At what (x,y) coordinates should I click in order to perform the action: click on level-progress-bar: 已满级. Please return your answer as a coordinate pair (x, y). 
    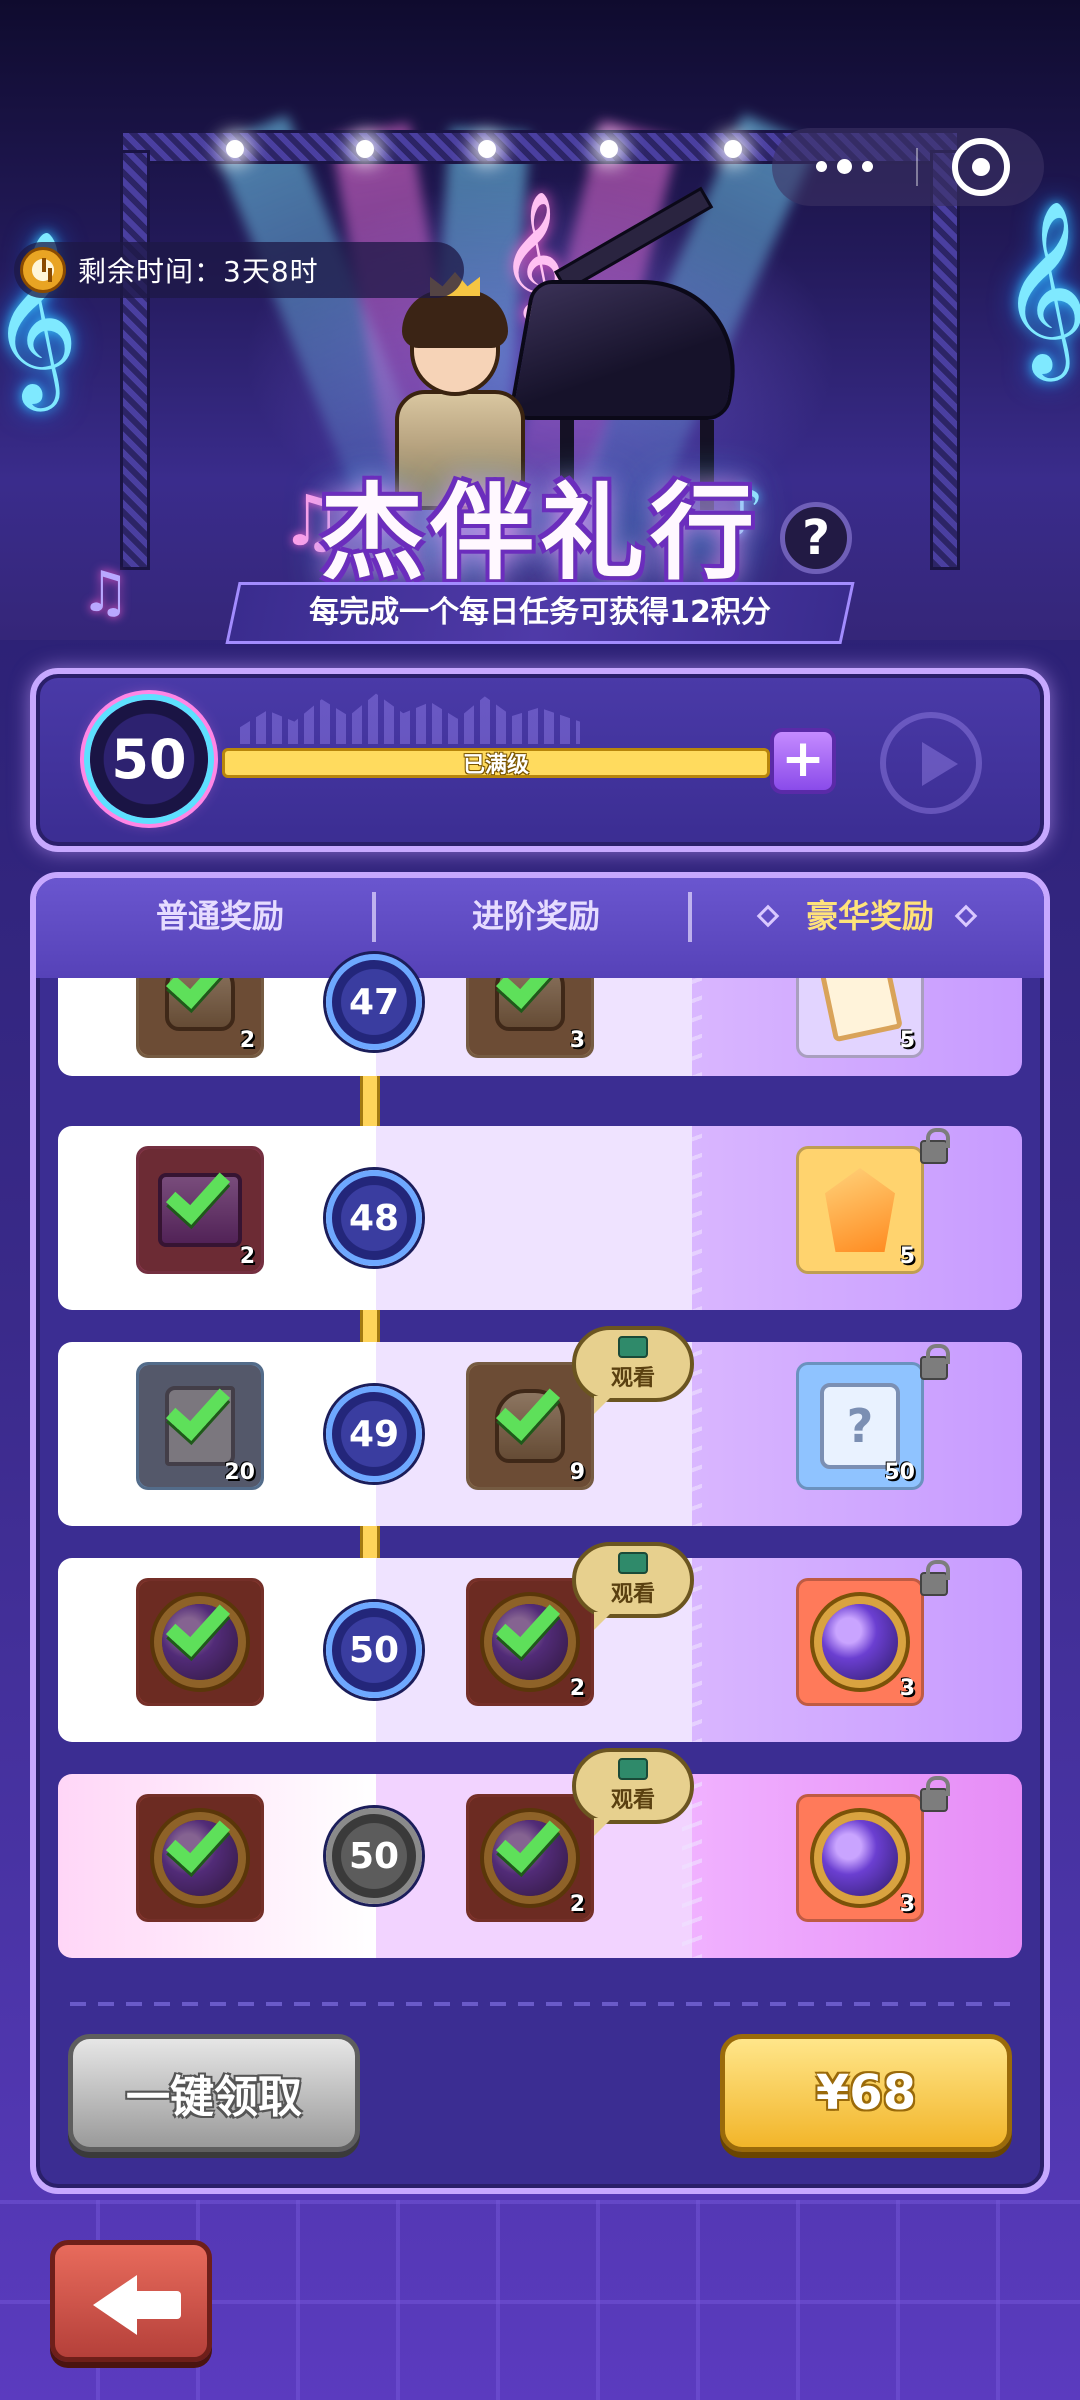
    Looking at the image, I should click on (496, 763).